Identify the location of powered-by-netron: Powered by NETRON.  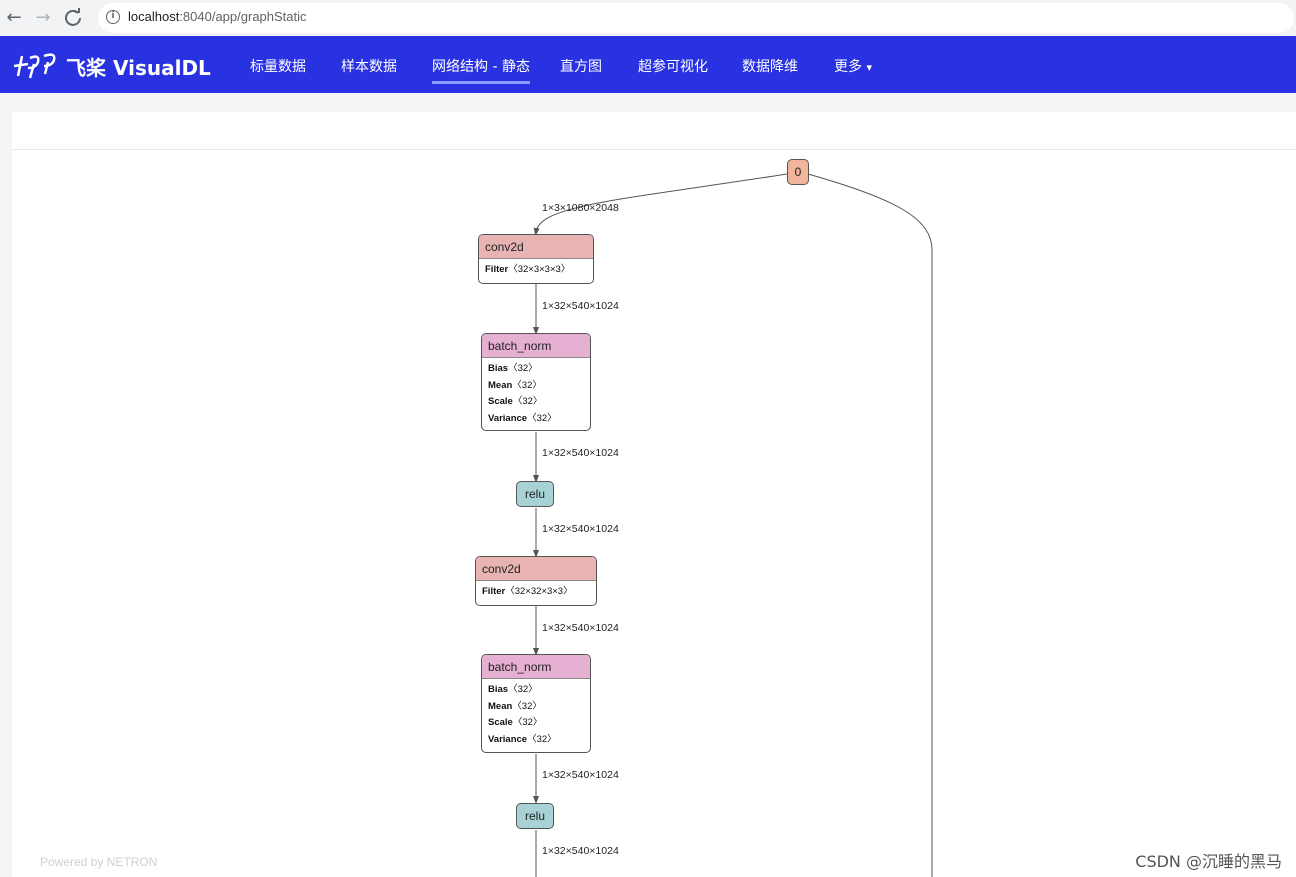
(99, 862).